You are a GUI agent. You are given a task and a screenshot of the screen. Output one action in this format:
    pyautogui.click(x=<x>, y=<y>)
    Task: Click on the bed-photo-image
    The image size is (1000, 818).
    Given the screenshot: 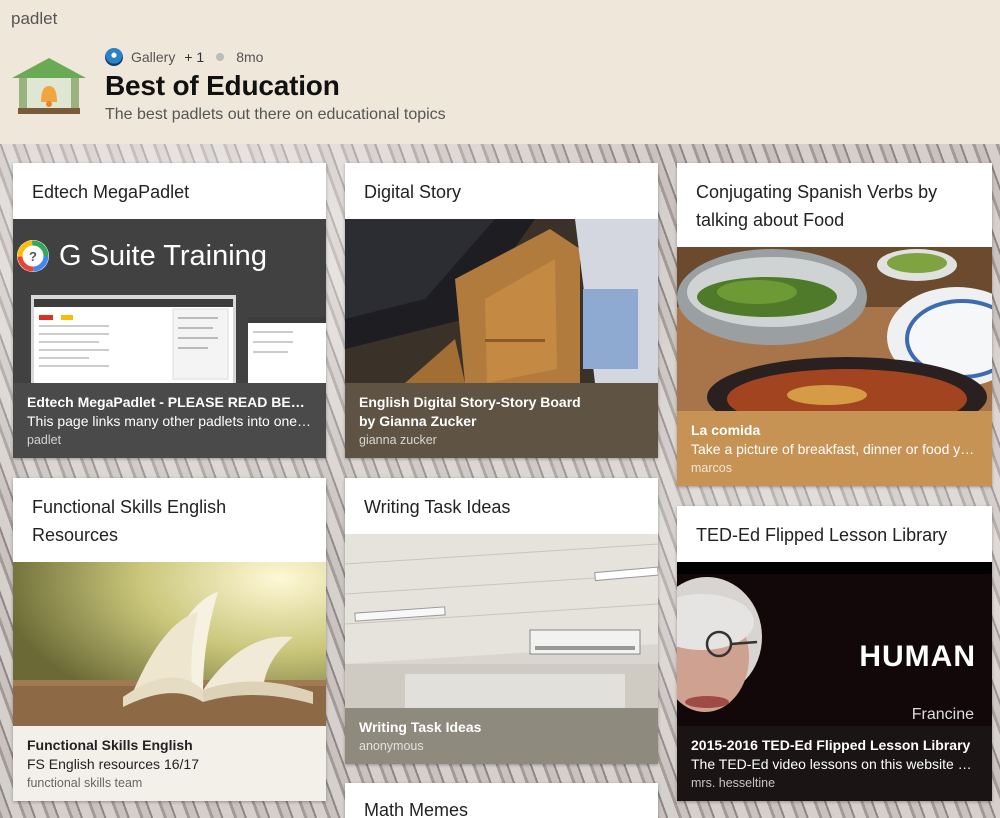 What is the action you would take?
    pyautogui.click(x=501, y=301)
    